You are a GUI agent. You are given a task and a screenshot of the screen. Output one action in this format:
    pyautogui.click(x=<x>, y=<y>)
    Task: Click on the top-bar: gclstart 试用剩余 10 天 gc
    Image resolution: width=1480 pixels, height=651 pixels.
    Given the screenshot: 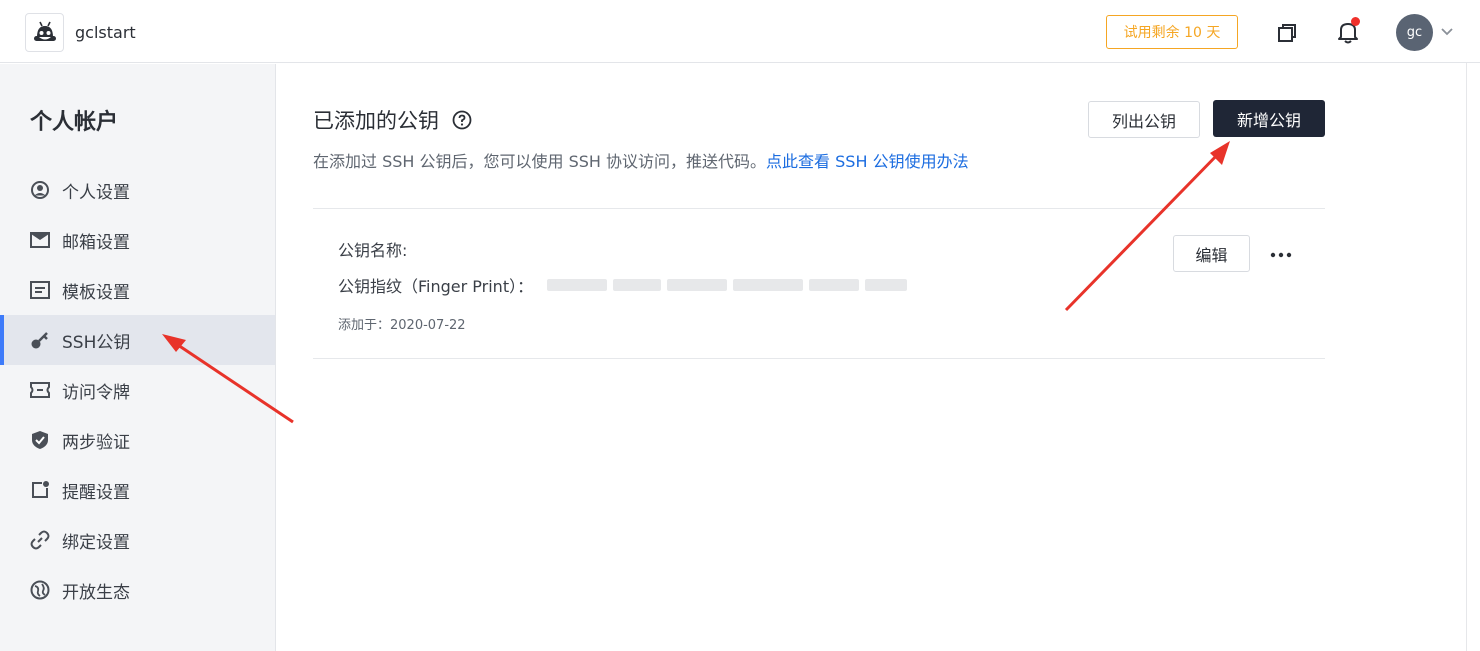 What is the action you would take?
    pyautogui.click(x=740, y=31)
    